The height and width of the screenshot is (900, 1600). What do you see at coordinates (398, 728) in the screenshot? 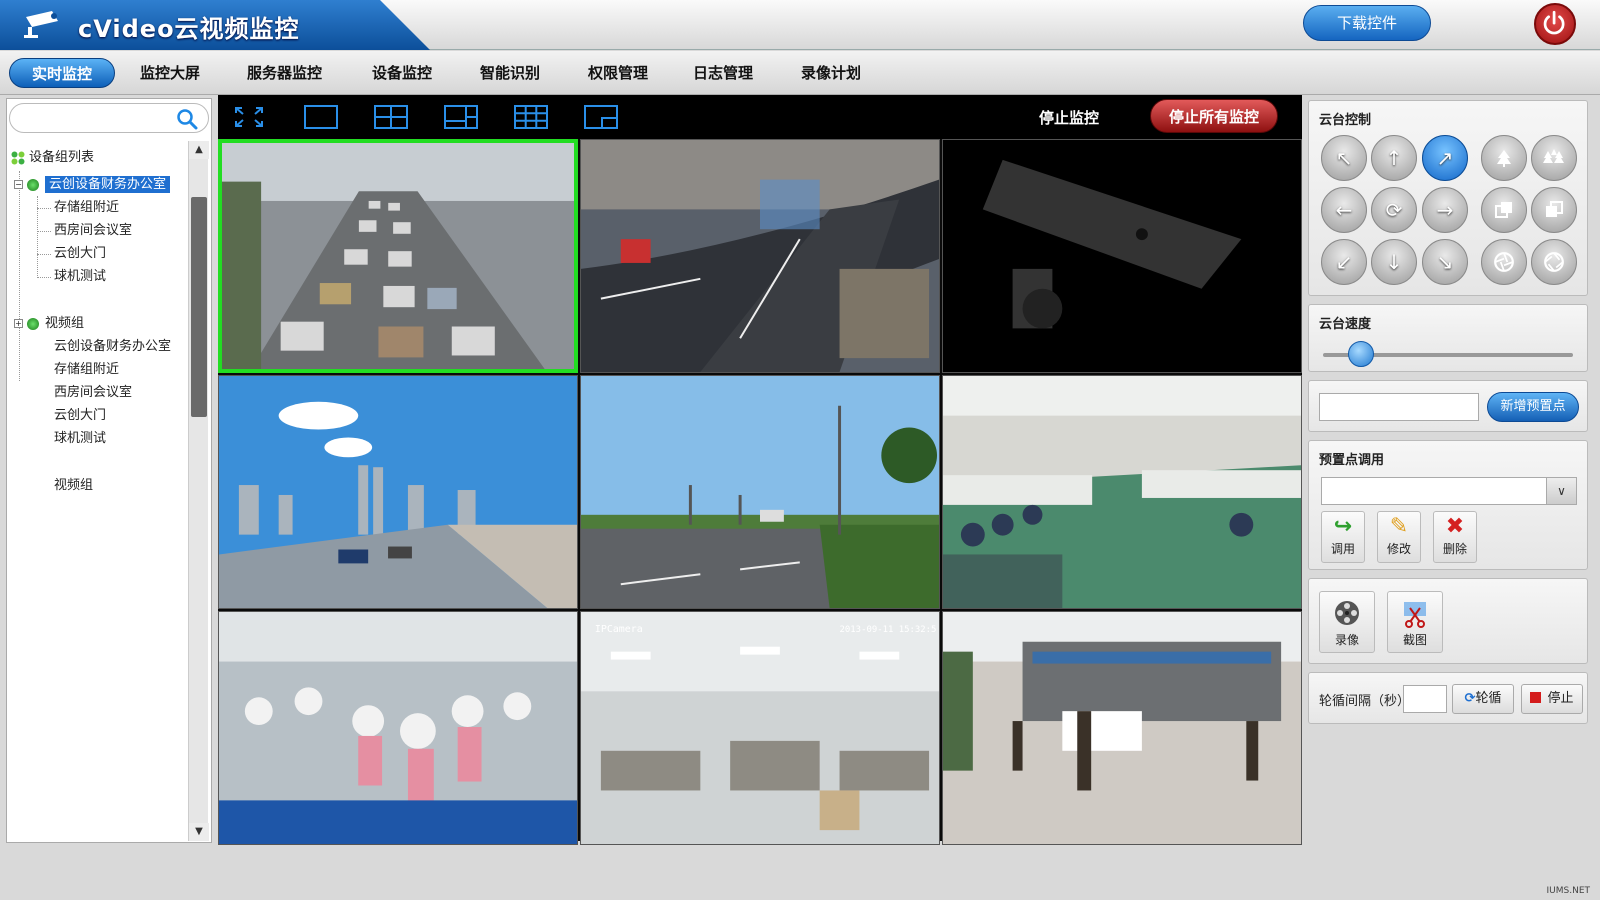
I see `video-cell-workers` at bounding box center [398, 728].